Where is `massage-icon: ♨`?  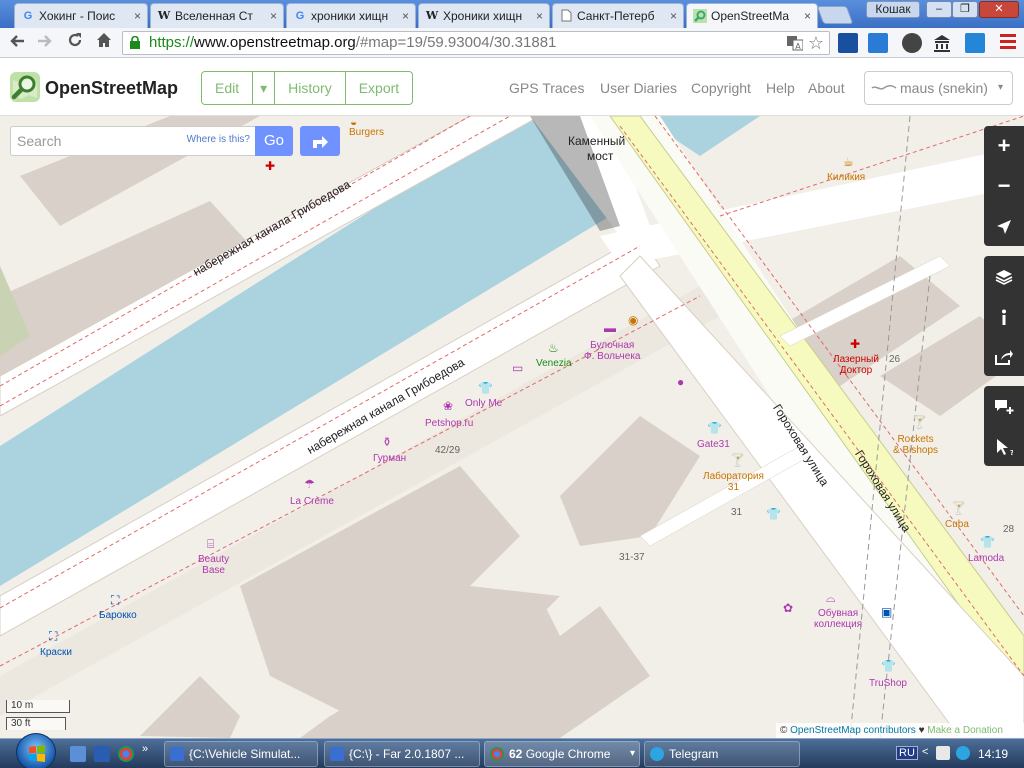
massage-icon: ♨ is located at coordinates (553, 348).